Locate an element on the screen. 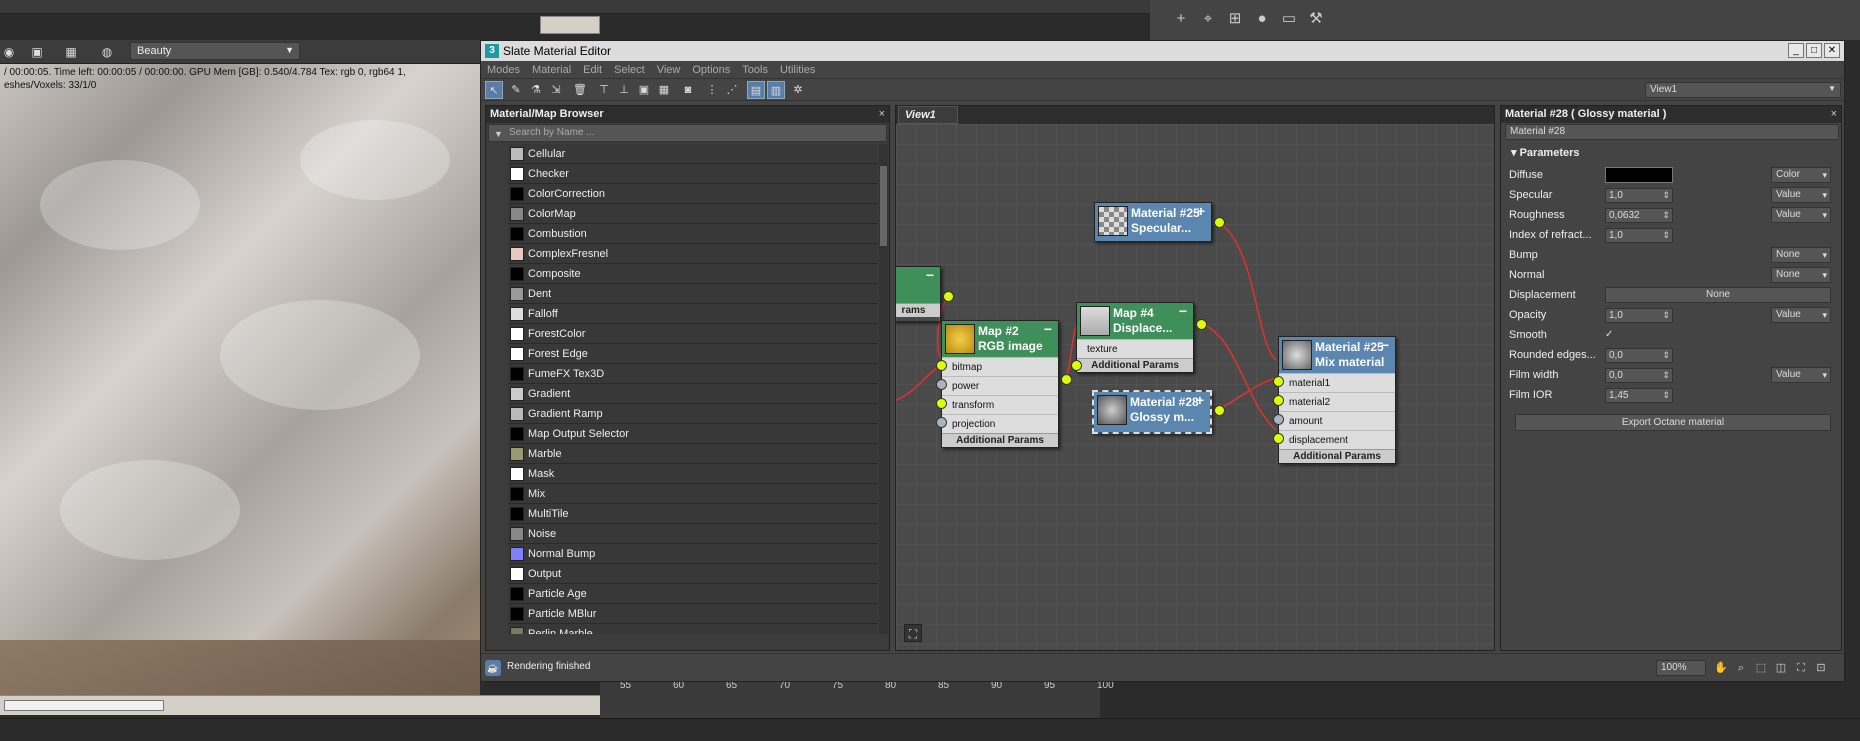 The image size is (1860, 741). input-socket-projection is located at coordinates (941, 422).